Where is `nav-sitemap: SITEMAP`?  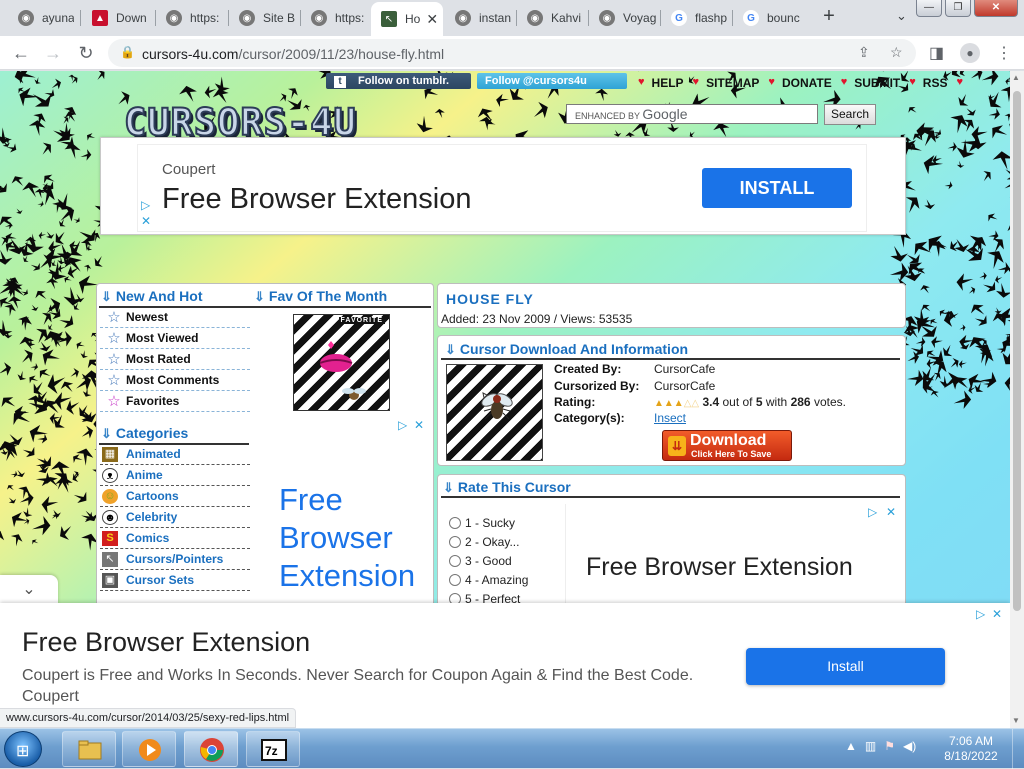
nav-sitemap: SITEMAP is located at coordinates (732, 83).